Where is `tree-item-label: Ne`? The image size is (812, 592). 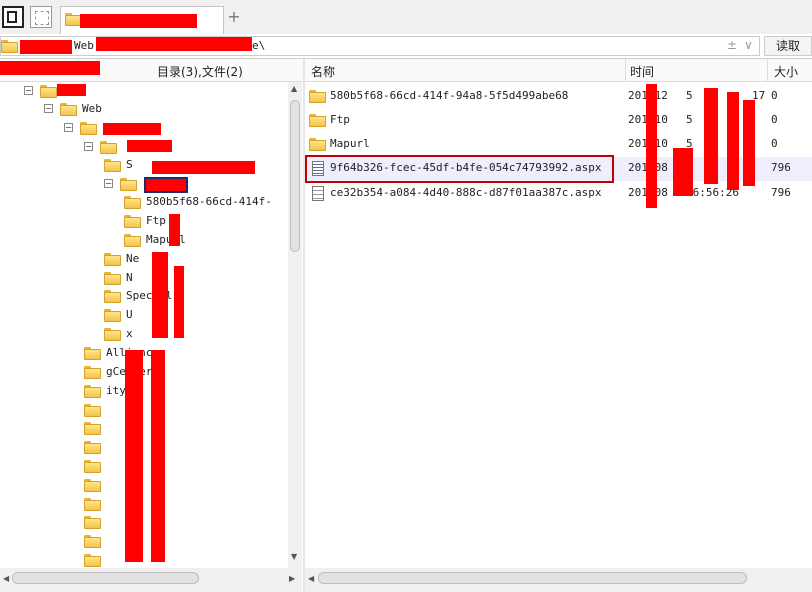 tree-item-label: Ne is located at coordinates (133, 258).